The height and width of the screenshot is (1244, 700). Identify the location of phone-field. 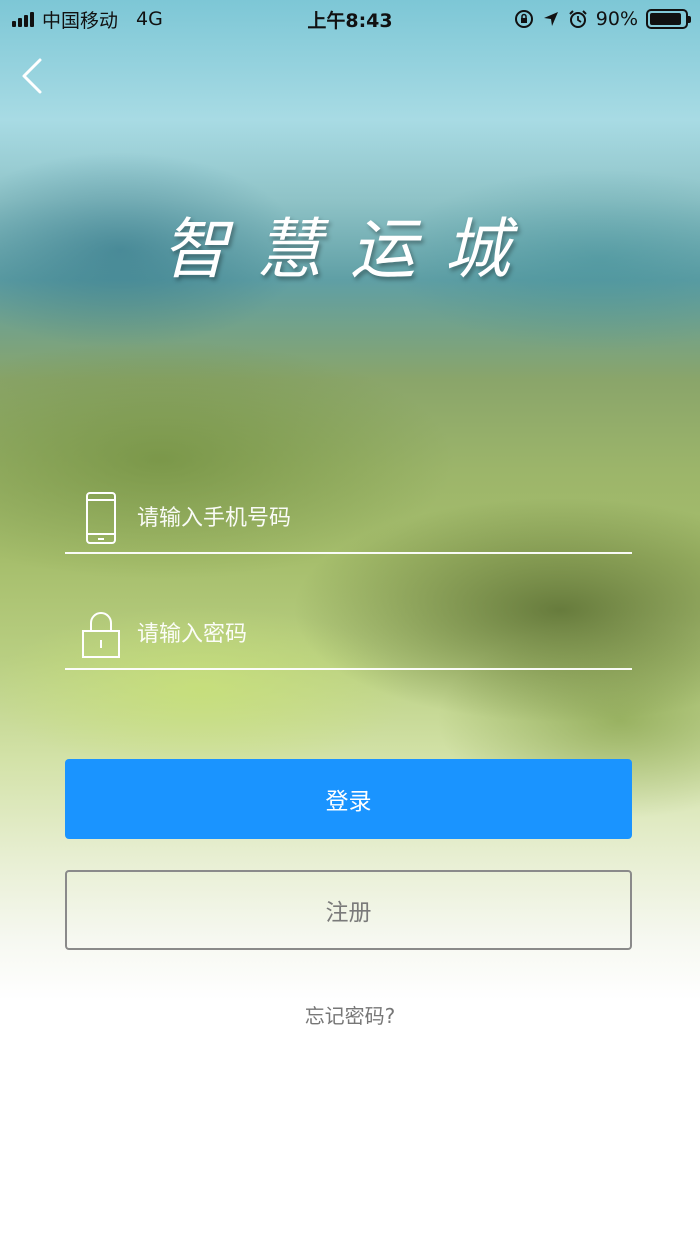
(348, 519).